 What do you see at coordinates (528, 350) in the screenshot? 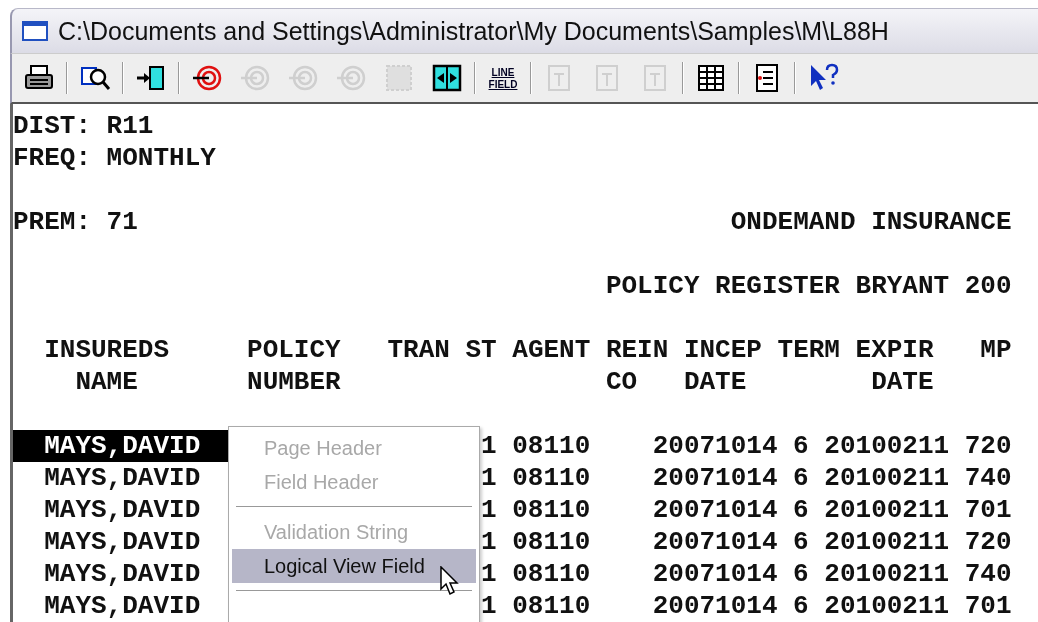
I see `column-headers: INSUREDS POLICY TRAN ST AGENT REIN INCEP TERM EXPIR MP` at bounding box center [528, 350].